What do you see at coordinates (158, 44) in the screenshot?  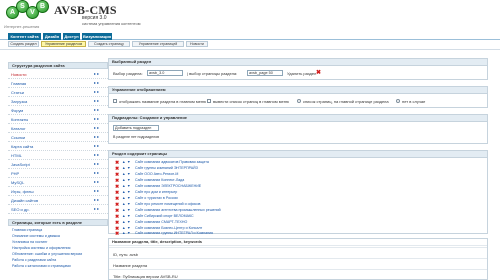 I see `subnav-manage-page: Управление страницей` at bounding box center [158, 44].